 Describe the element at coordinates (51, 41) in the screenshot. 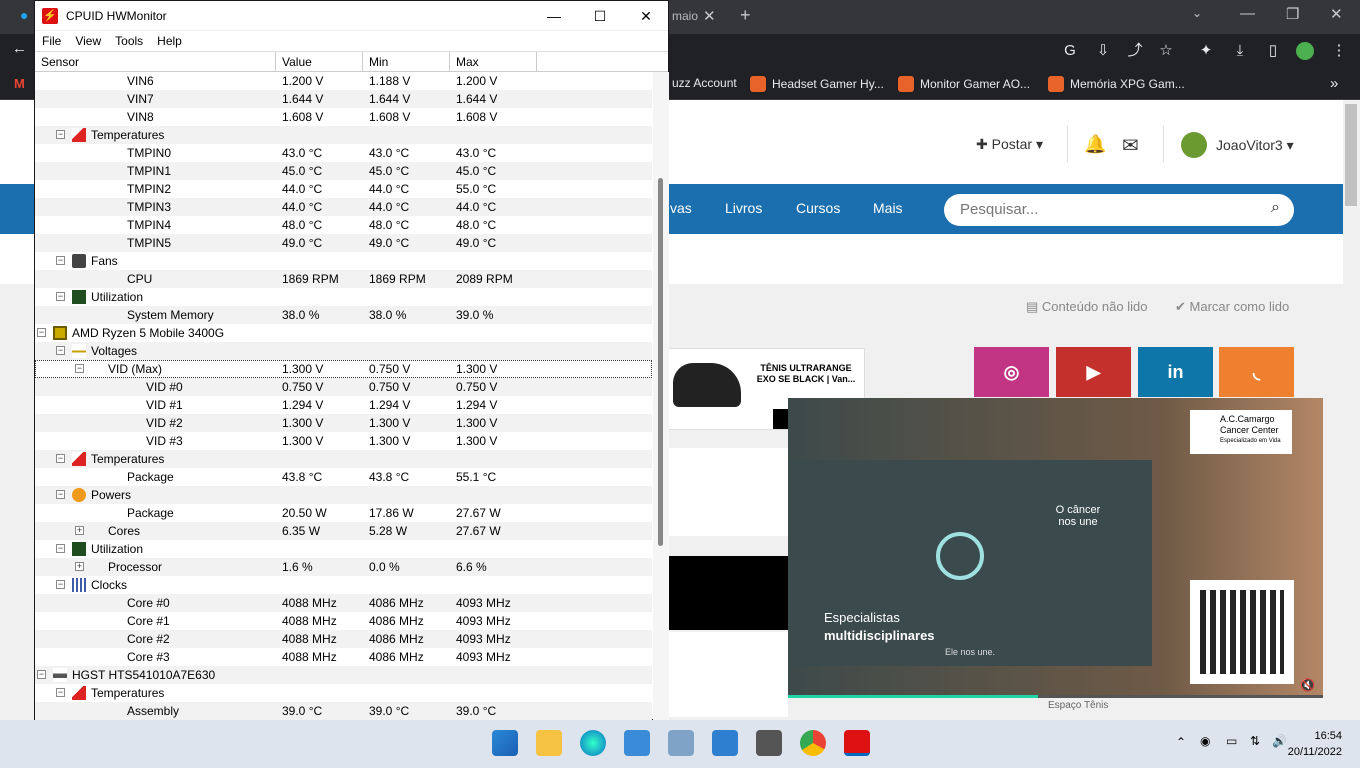

I see `menu-file: File` at that location.